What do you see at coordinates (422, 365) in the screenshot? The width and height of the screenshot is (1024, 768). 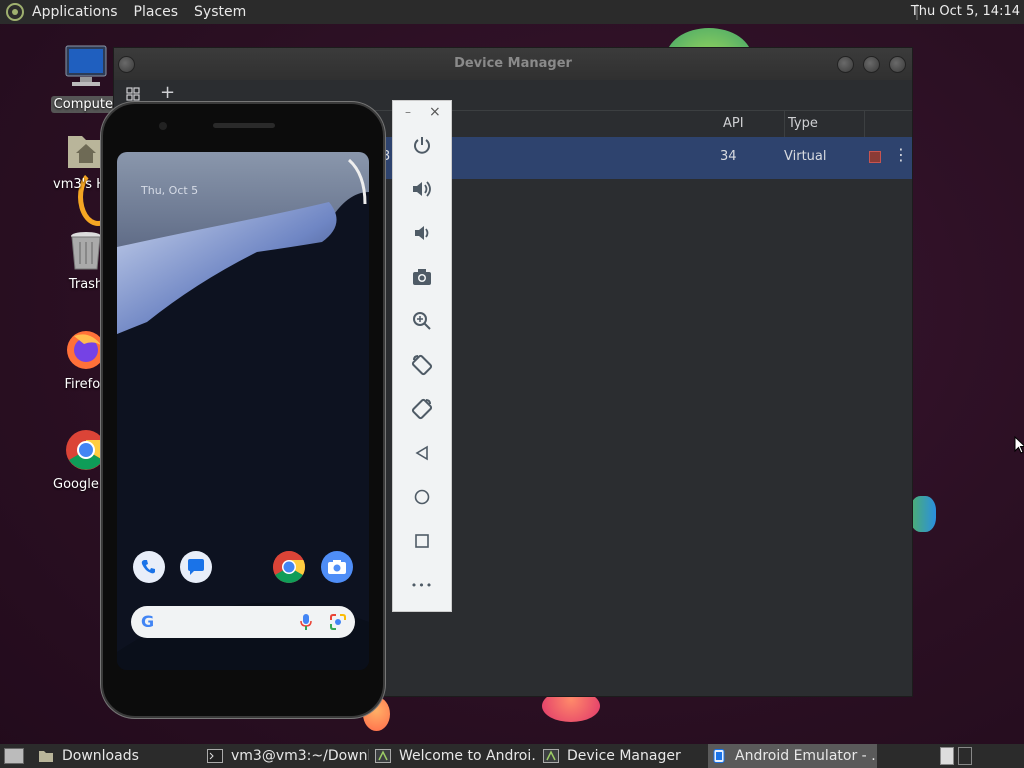 I see `rotate-left-icon` at bounding box center [422, 365].